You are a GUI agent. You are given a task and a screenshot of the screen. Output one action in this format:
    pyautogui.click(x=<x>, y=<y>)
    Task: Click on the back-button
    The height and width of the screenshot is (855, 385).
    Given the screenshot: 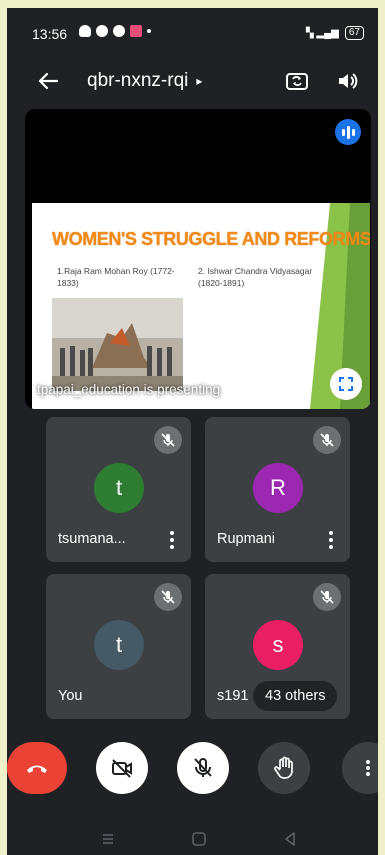 What is the action you would take?
    pyautogui.click(x=48, y=81)
    